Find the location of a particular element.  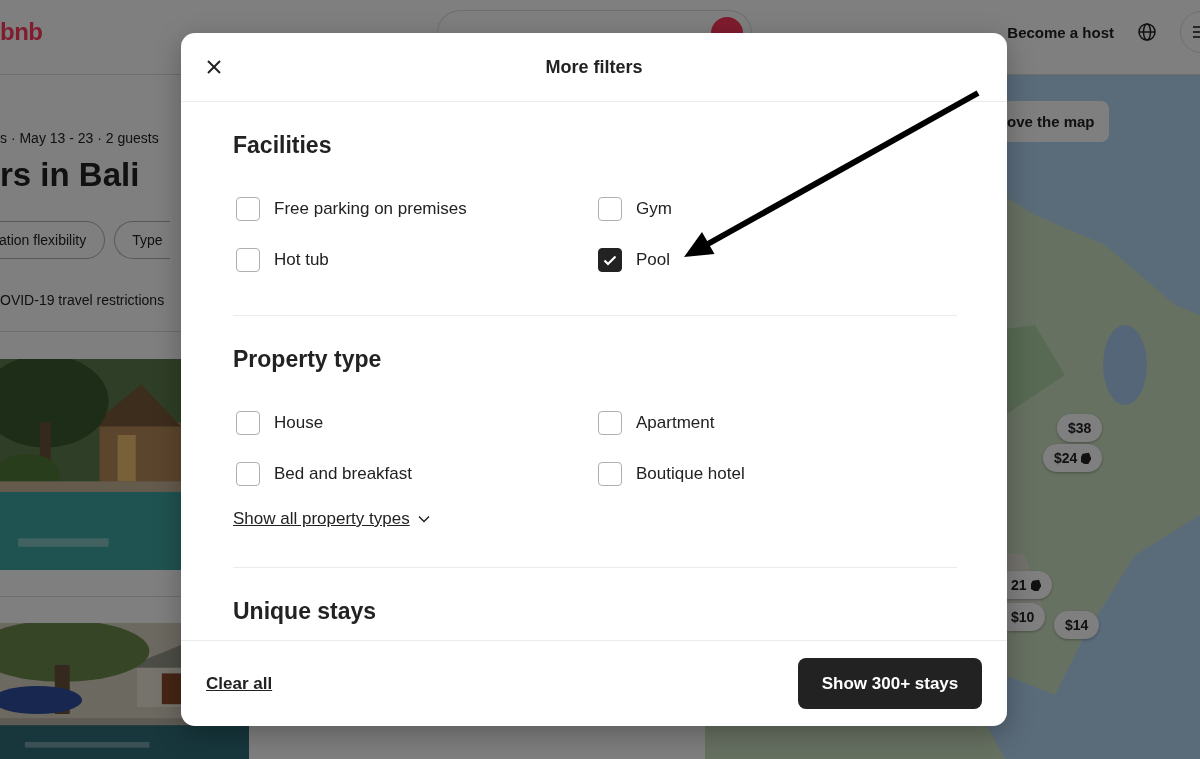

option-label: Pool is located at coordinates (653, 260).